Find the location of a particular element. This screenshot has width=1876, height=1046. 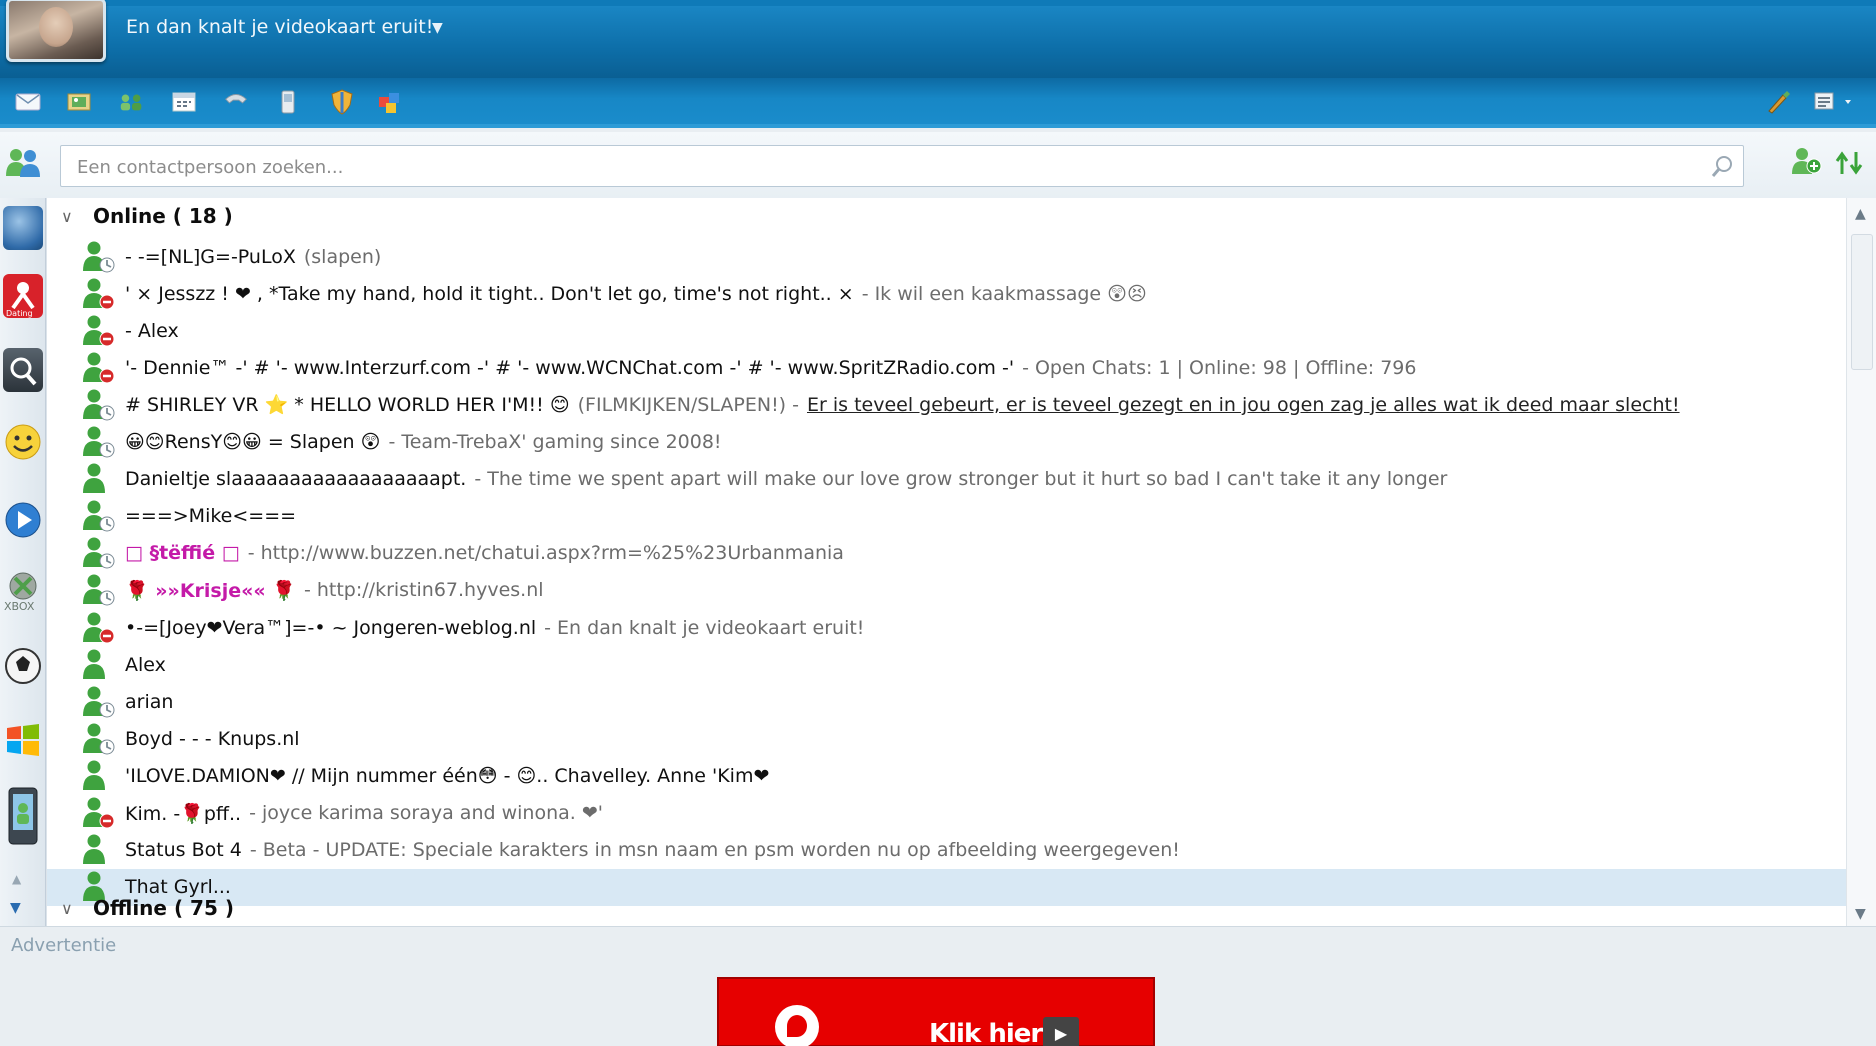

search-input is located at coordinates (877, 167).